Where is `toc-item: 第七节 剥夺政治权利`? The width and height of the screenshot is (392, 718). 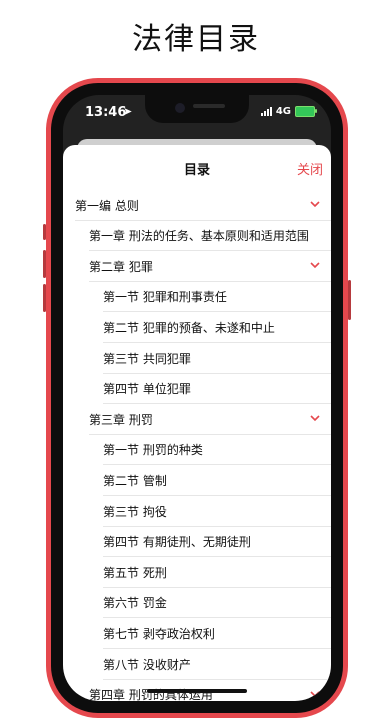 toc-item: 第七节 剥夺政治权利 is located at coordinates (197, 633).